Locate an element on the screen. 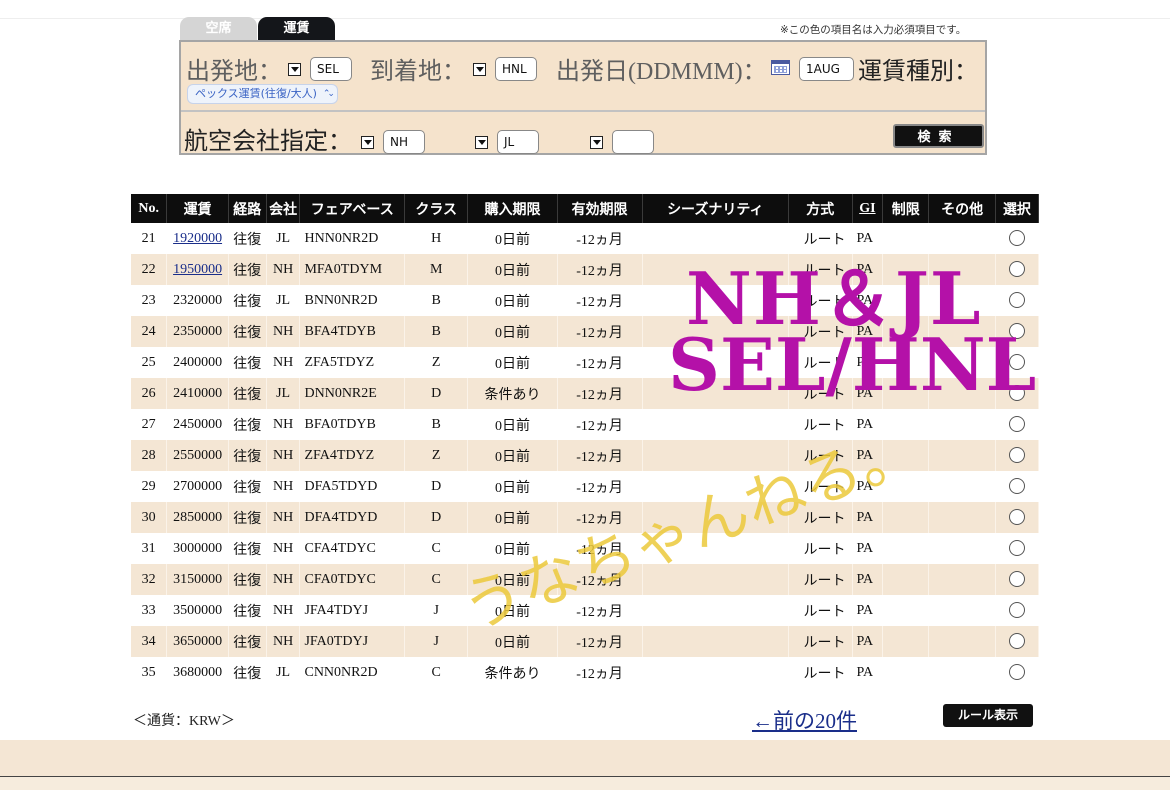 The width and height of the screenshot is (1170, 790). destination-dropdown-icon is located at coordinates (479, 69).